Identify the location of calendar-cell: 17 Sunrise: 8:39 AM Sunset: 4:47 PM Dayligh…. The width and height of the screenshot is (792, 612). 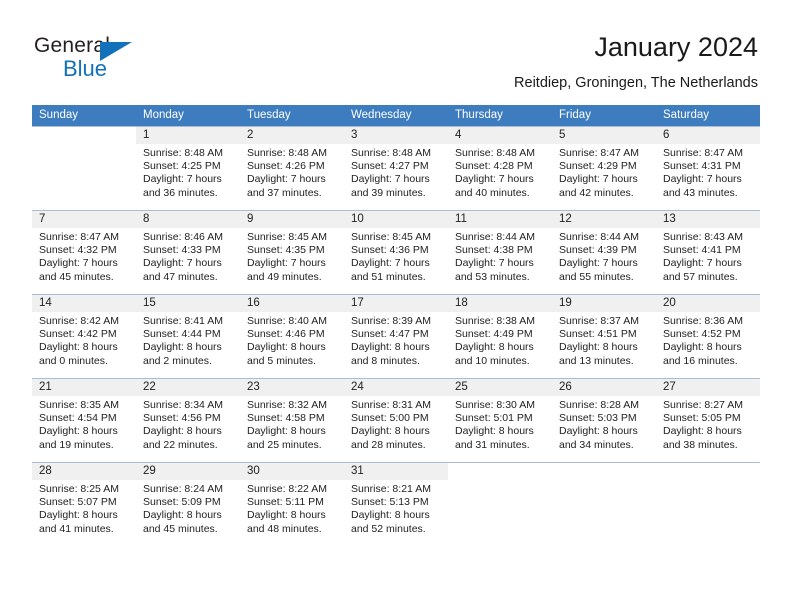
(396, 336).